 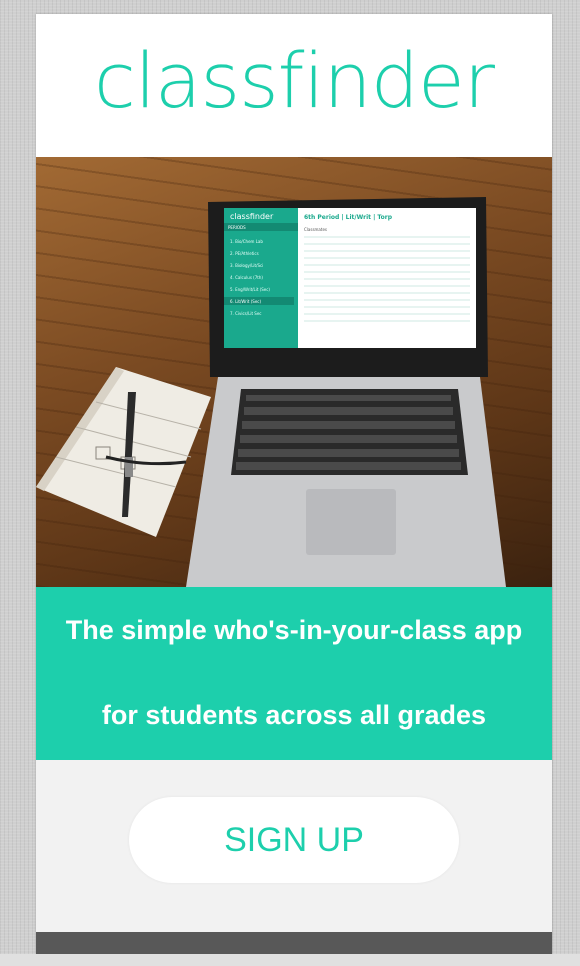 What do you see at coordinates (250, 289) in the screenshot?
I see `laptop-sidebar-item: 5. Eng/Writ/Lit (Sec)` at bounding box center [250, 289].